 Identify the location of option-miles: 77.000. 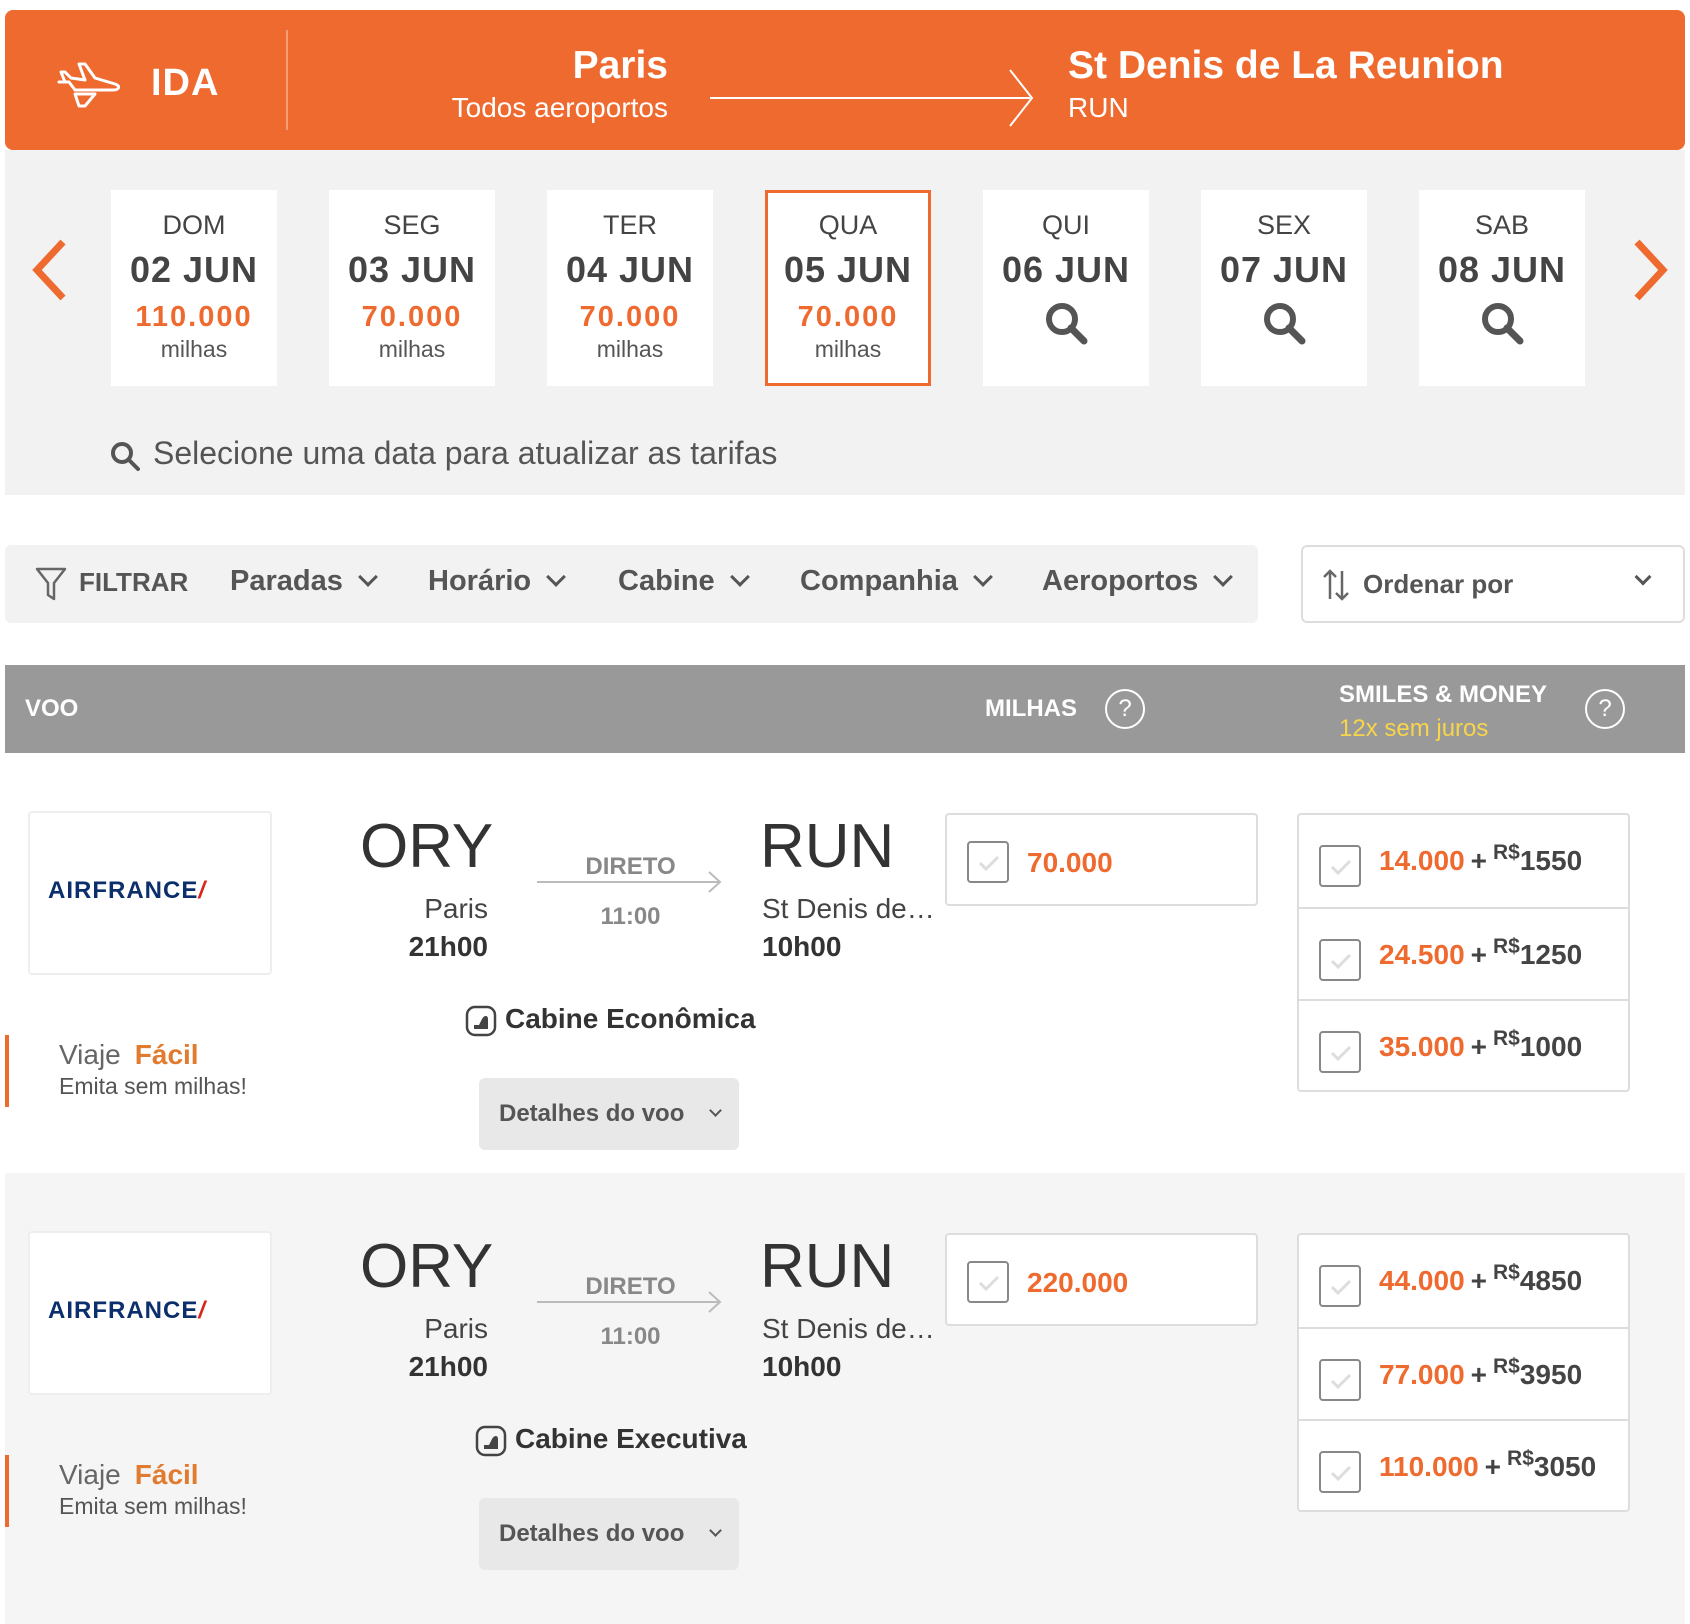
(1422, 1374).